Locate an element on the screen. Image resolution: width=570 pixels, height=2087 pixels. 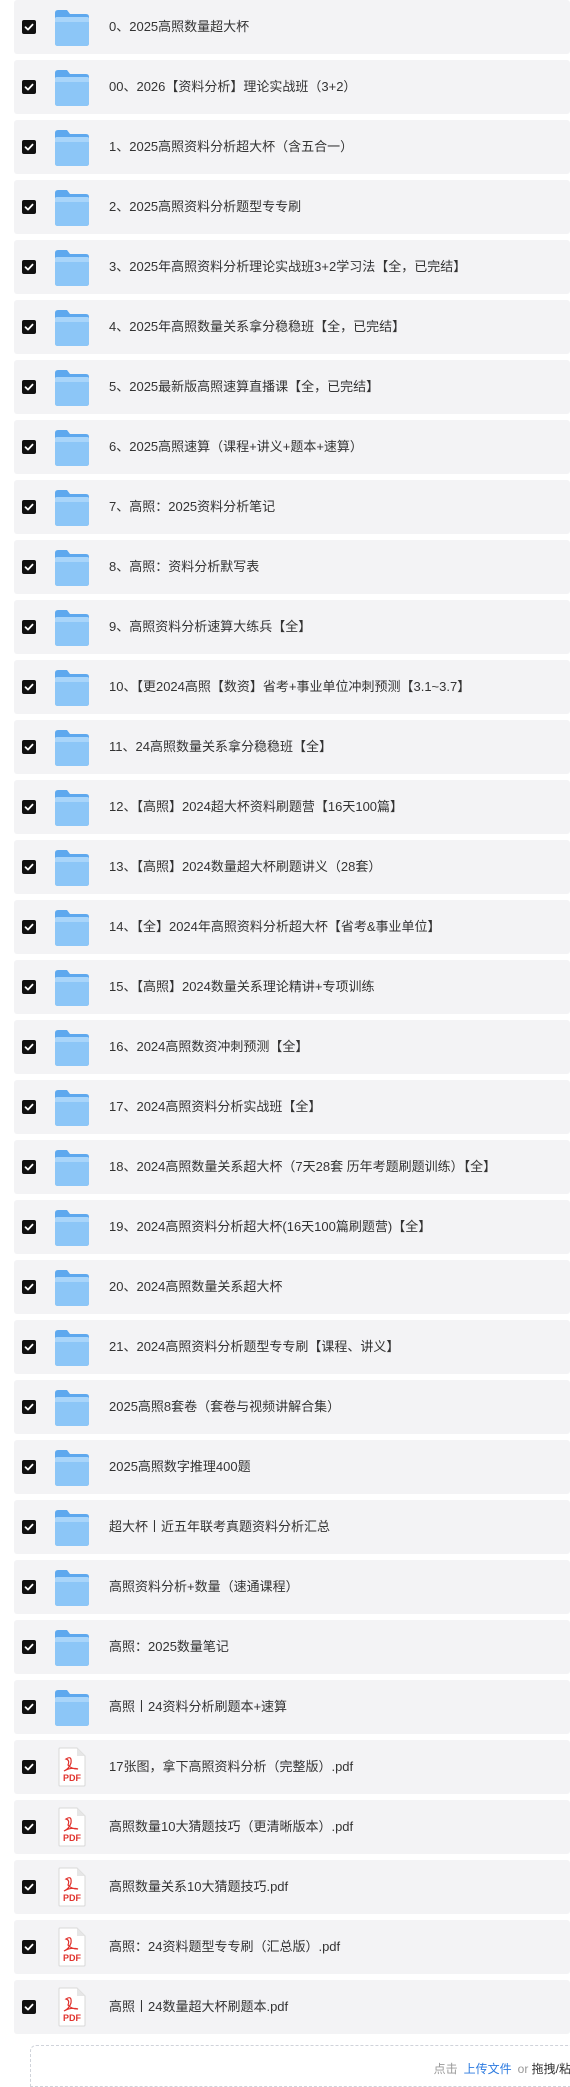
file-row: 2、2025高照资料分析题型专专刷 is located at coordinates (292, 207).